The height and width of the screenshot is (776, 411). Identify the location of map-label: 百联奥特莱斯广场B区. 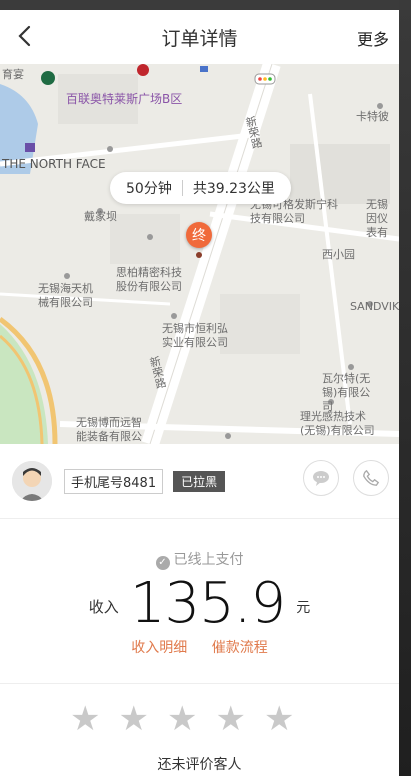
(124, 99).